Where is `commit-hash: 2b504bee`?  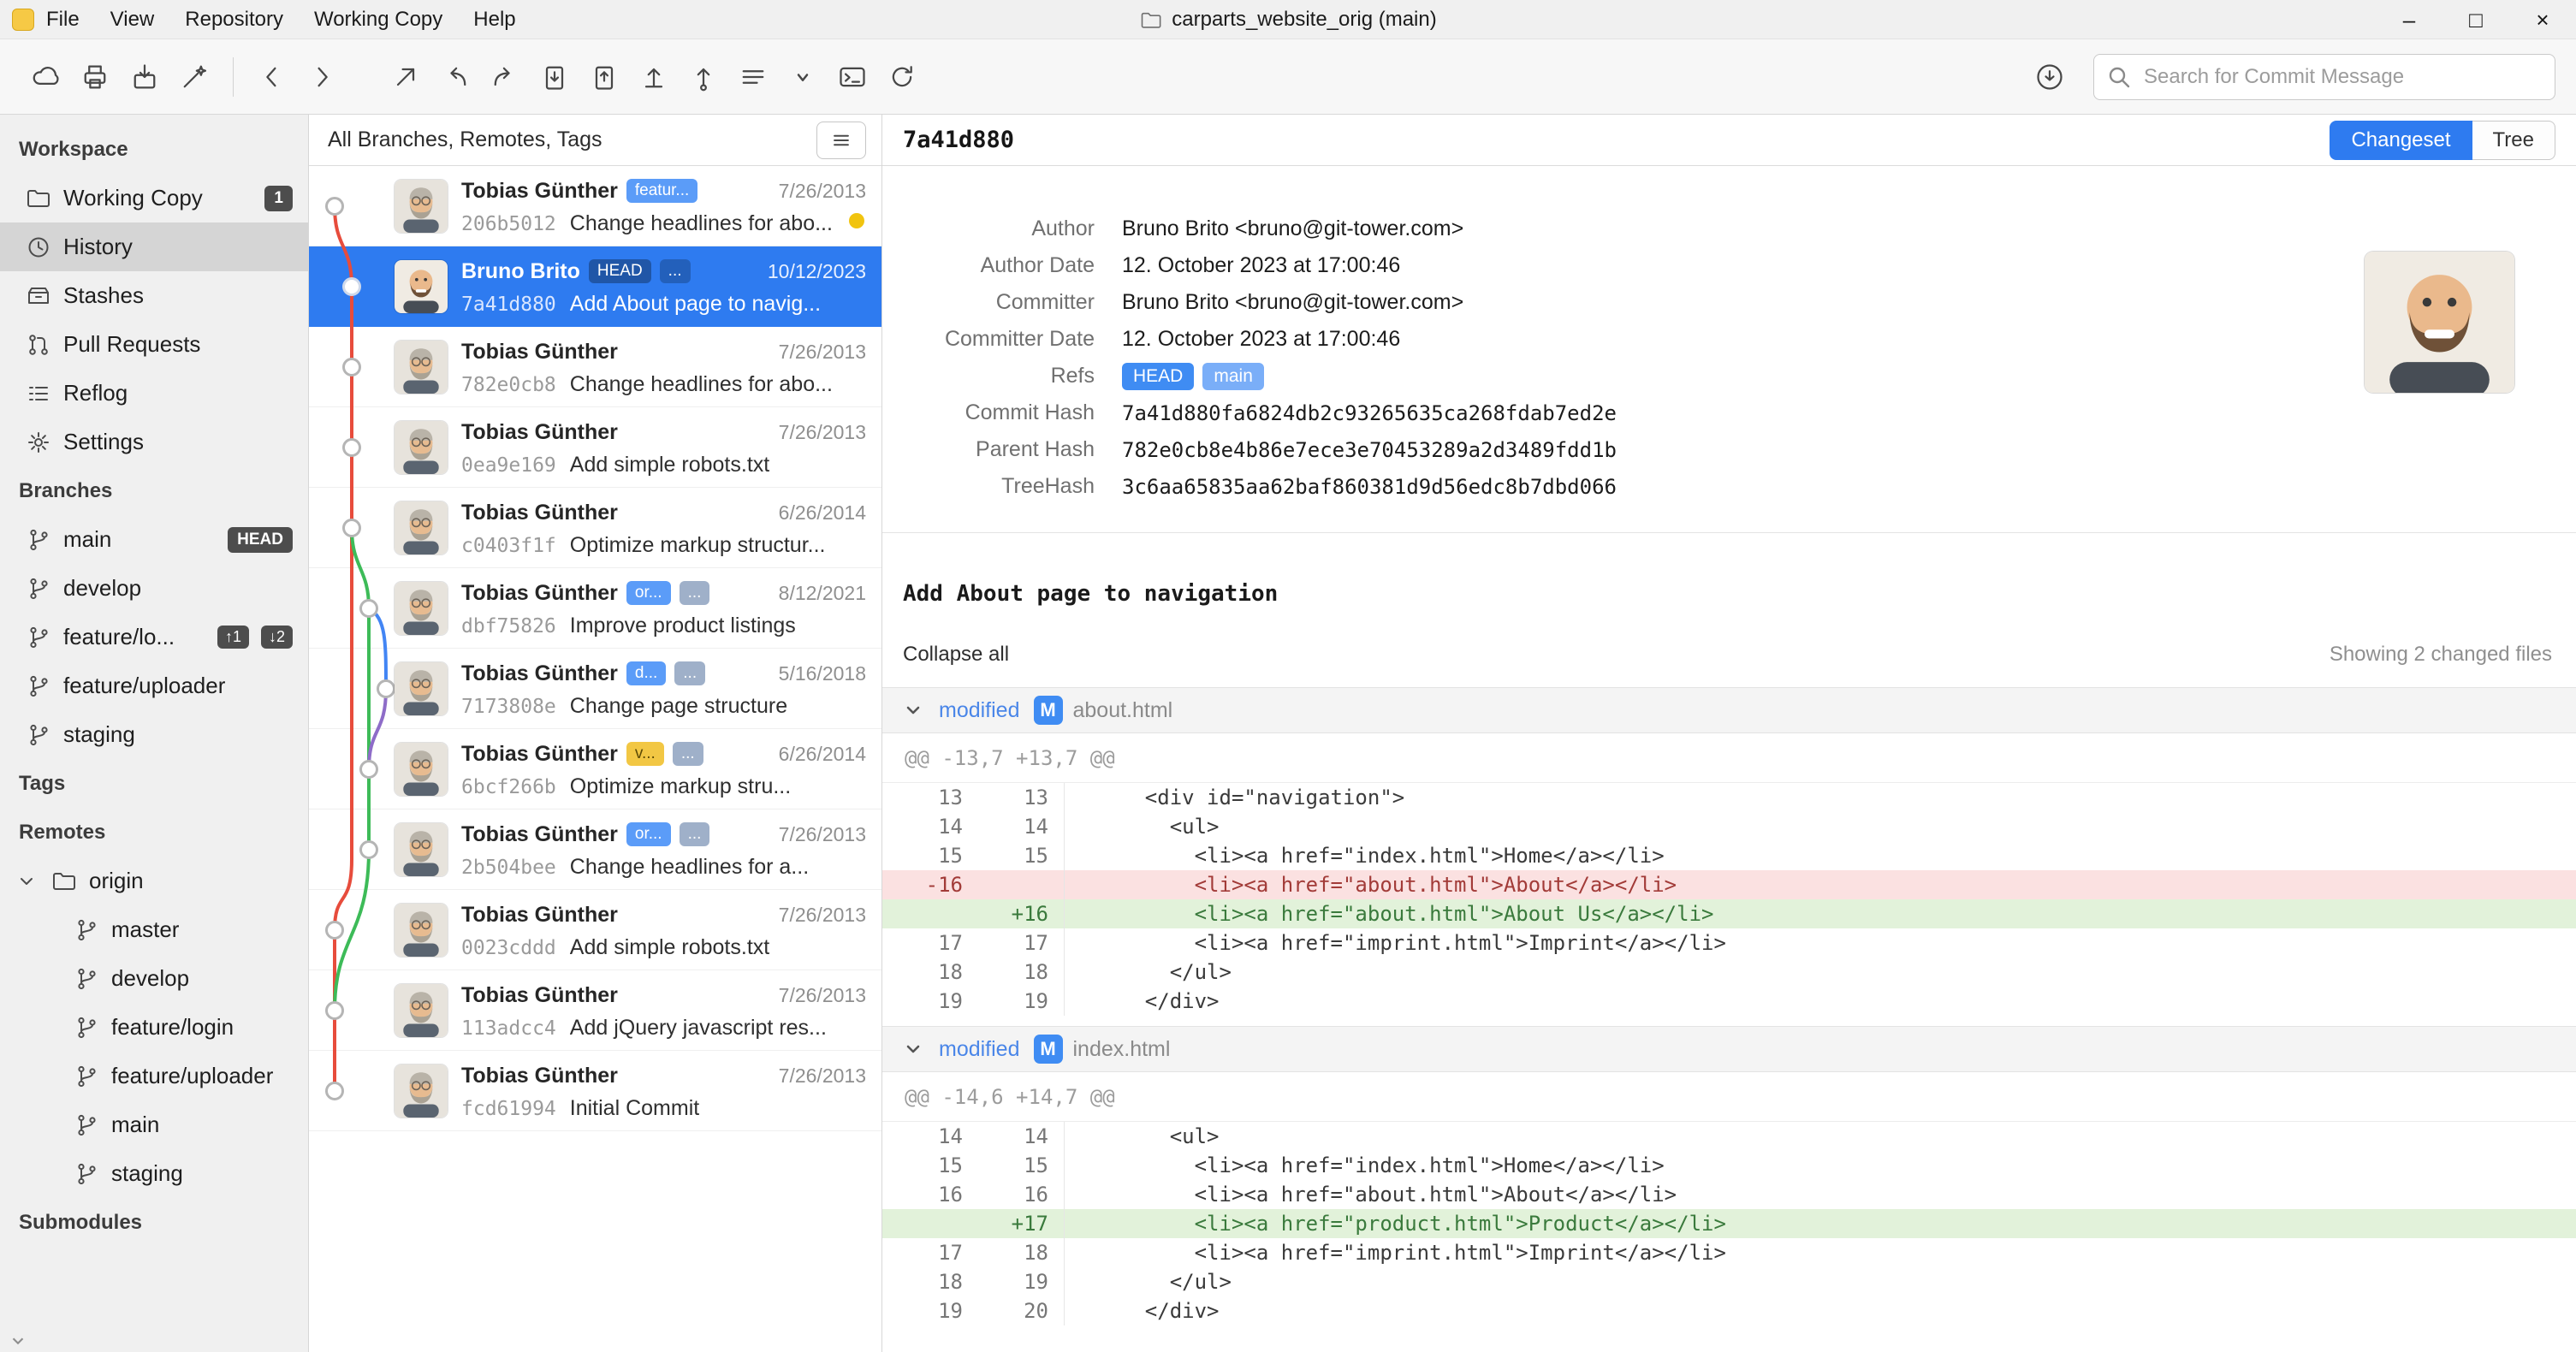
commit-hash: 2b504bee is located at coordinates (508, 868).